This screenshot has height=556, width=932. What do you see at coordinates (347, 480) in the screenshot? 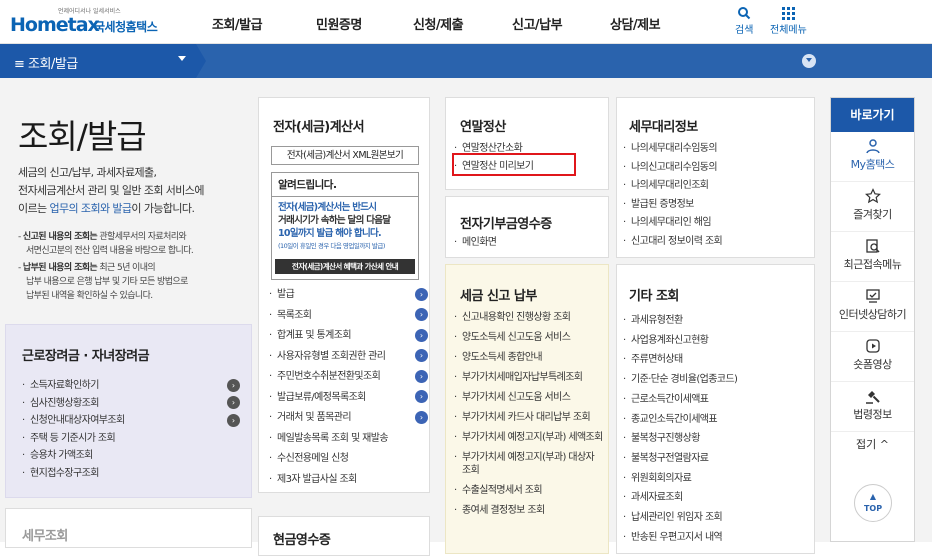
I see `list-item: 제3자 발급사실 조회` at bounding box center [347, 480].